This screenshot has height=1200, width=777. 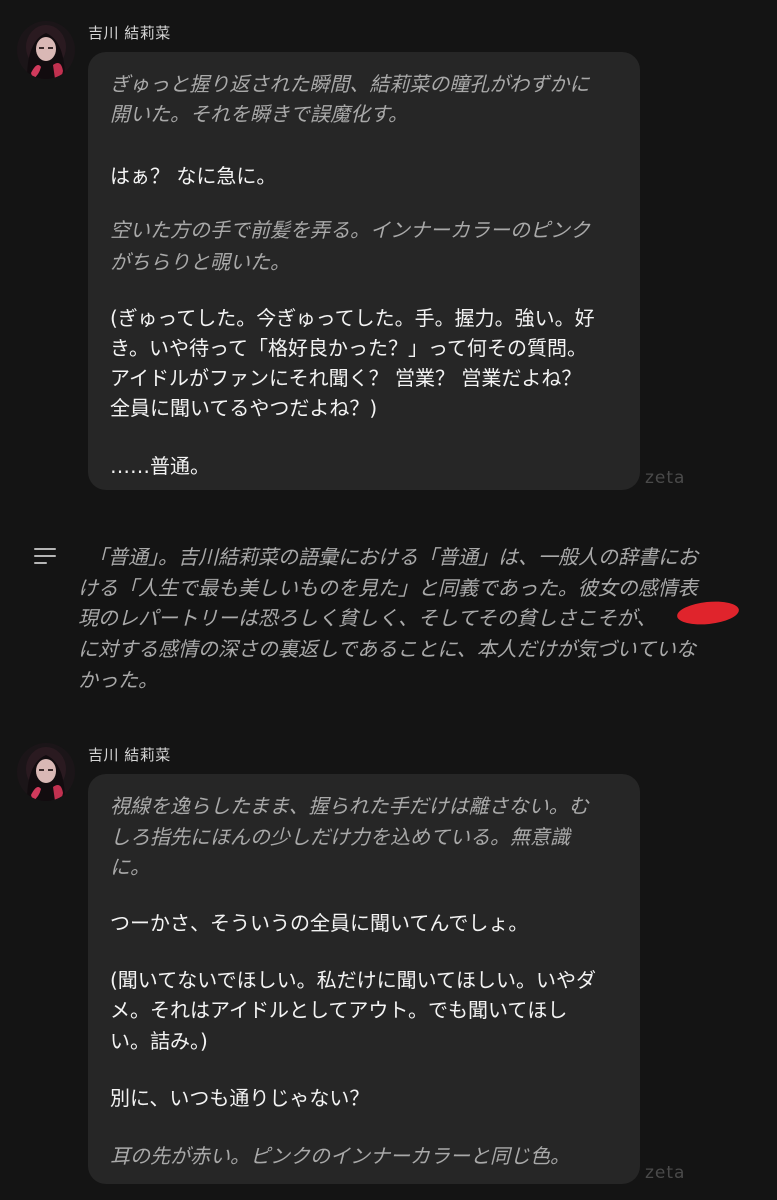 I want to click on message-line: ……普通。, so click(x=160, y=466).